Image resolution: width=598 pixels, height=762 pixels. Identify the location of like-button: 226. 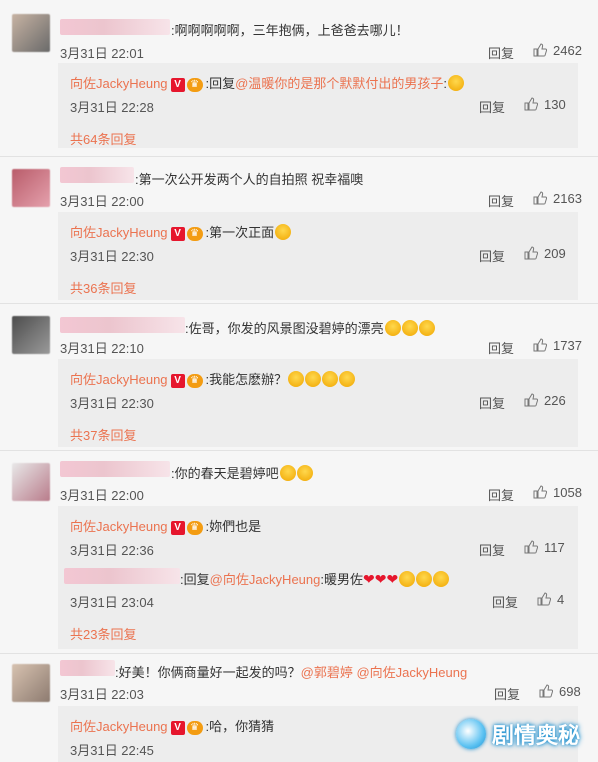
(545, 400).